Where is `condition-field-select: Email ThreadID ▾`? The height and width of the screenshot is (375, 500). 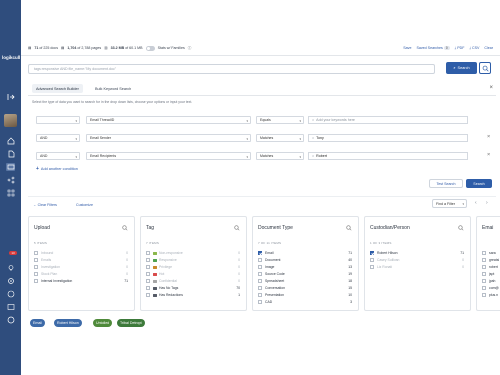 condition-field-select: Email ThreadID ▾ is located at coordinates (168, 120).